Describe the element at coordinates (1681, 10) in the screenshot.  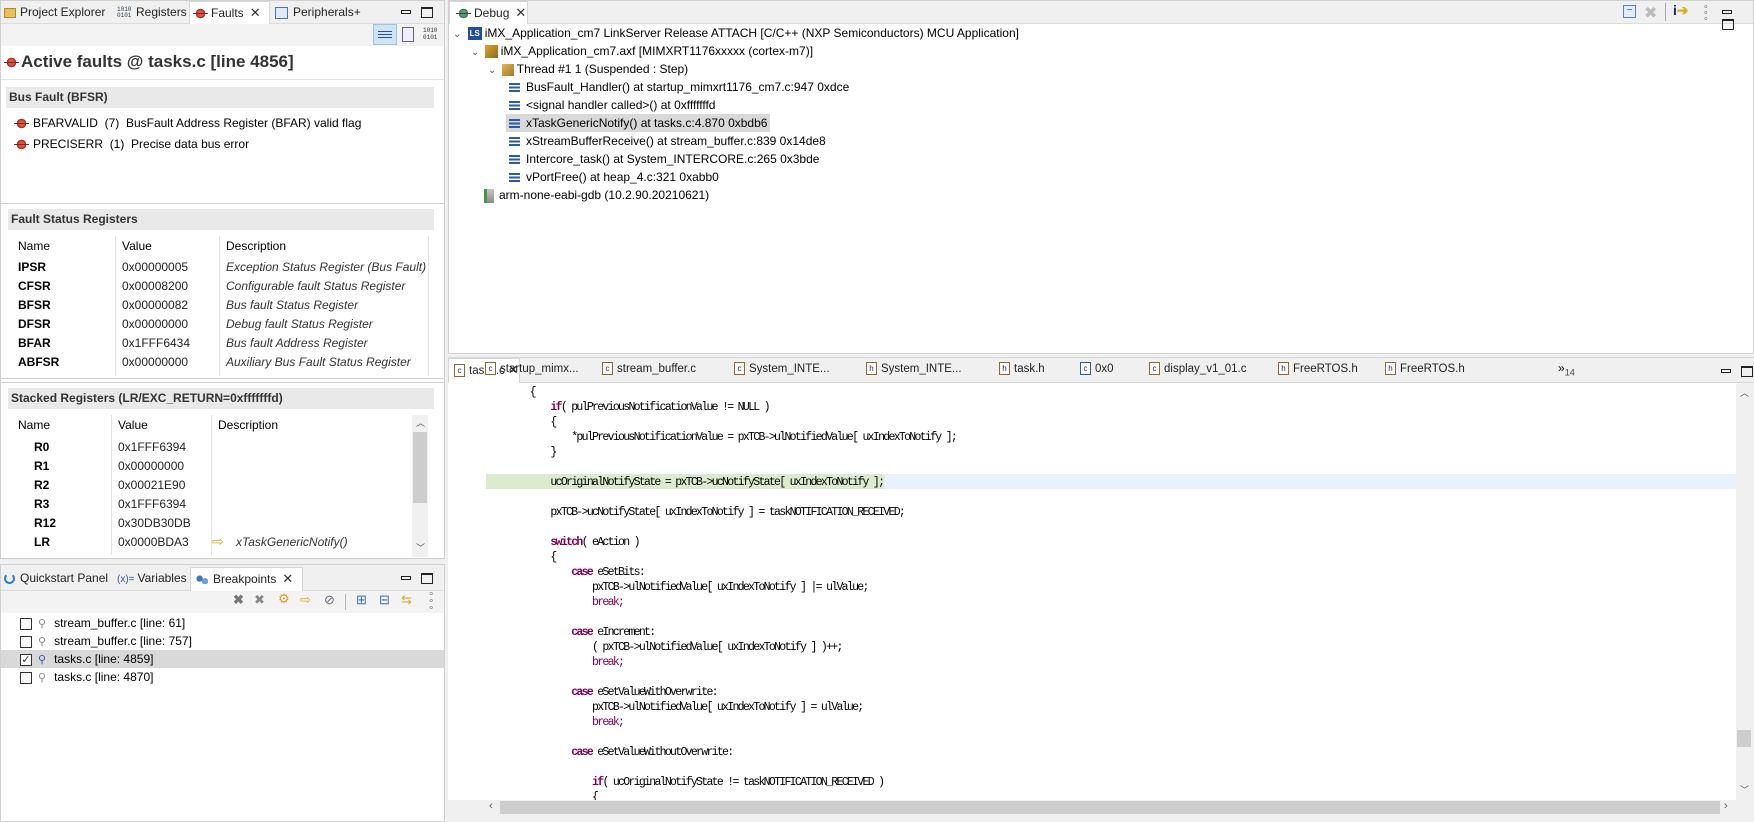
I see `instruction-stepping-icon: i➔` at that location.